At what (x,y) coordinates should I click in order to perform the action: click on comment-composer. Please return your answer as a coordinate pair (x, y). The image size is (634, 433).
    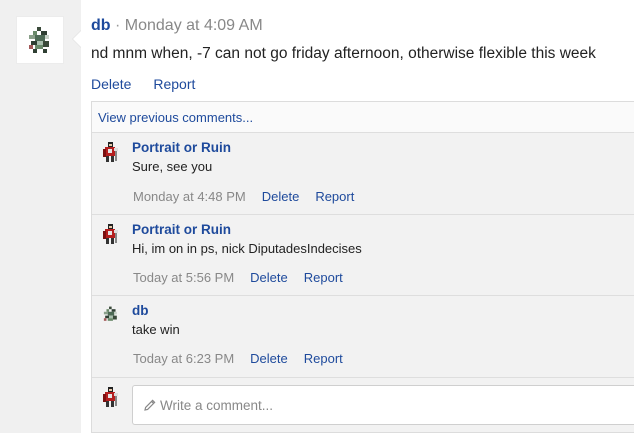
    Looking at the image, I should click on (383, 405).